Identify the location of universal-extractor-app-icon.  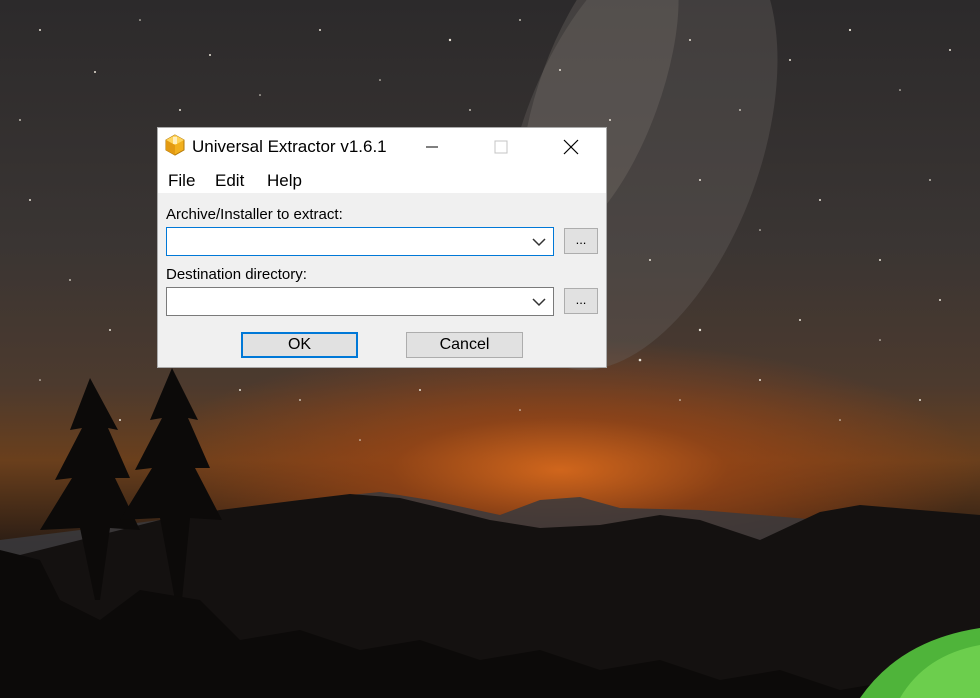
(175, 145).